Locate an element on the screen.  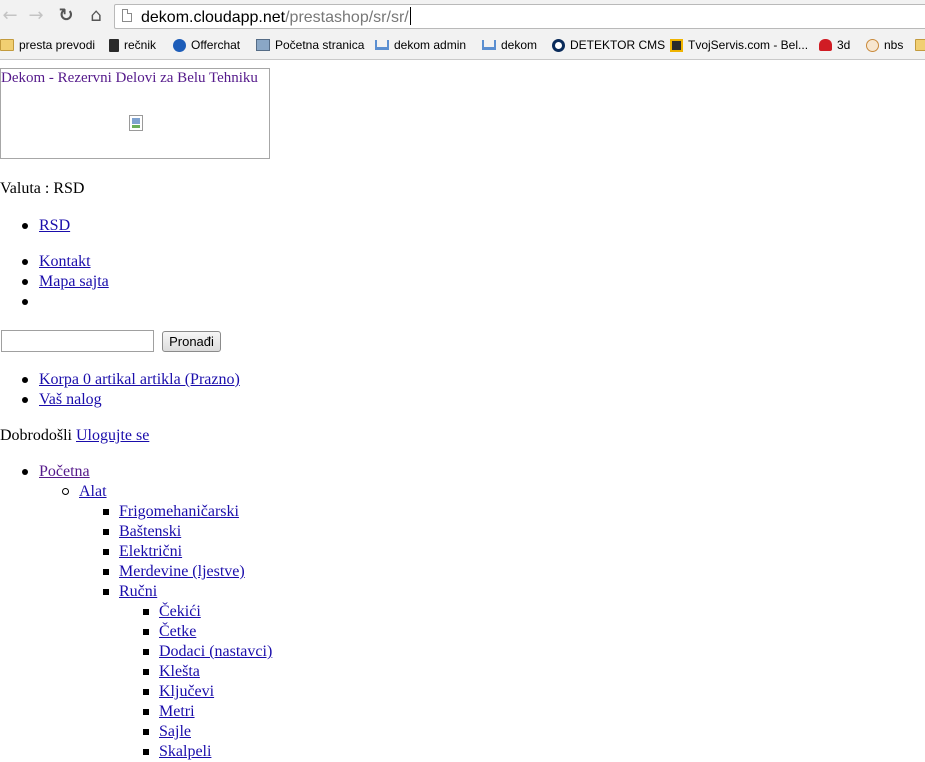
bookmark-label: Offerchat is located at coordinates (216, 45).